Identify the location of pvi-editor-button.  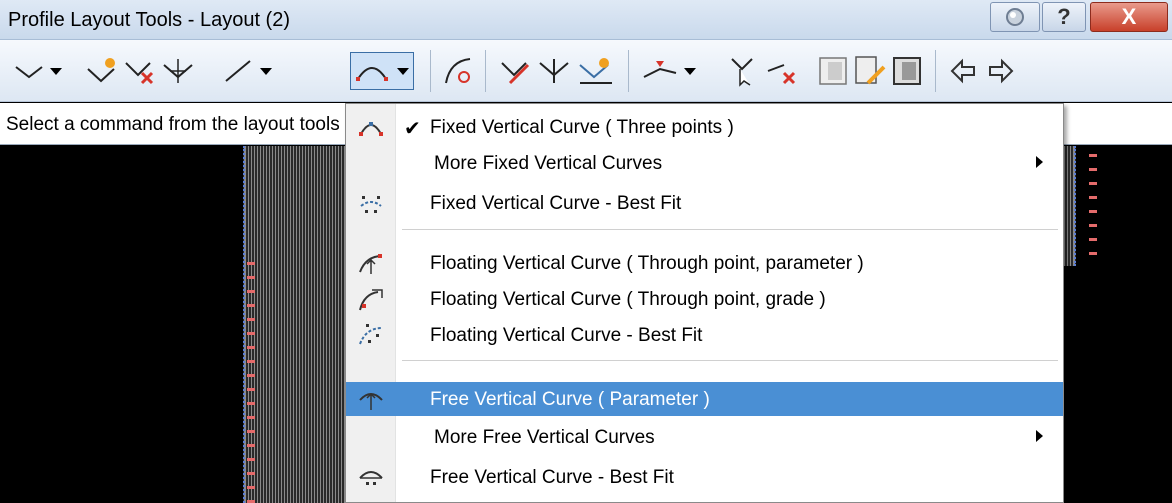
(870, 71).